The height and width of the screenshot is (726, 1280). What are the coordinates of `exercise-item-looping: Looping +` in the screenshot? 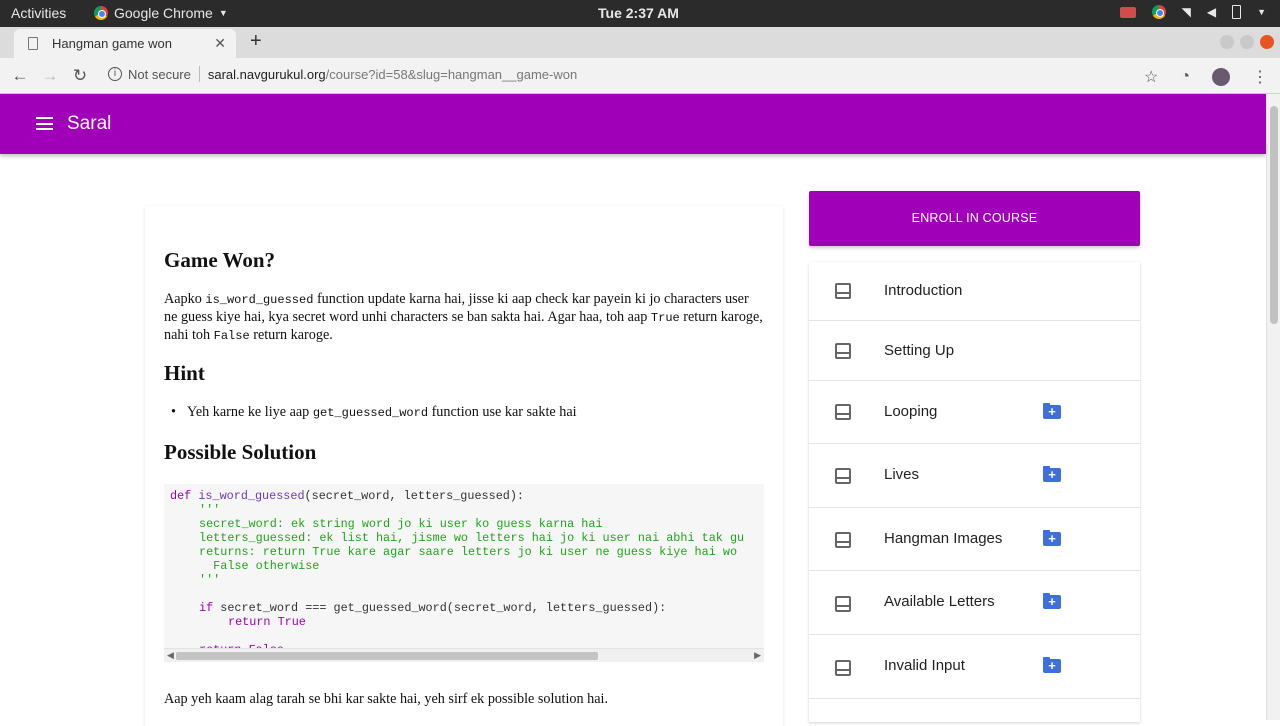 It's located at (974, 412).